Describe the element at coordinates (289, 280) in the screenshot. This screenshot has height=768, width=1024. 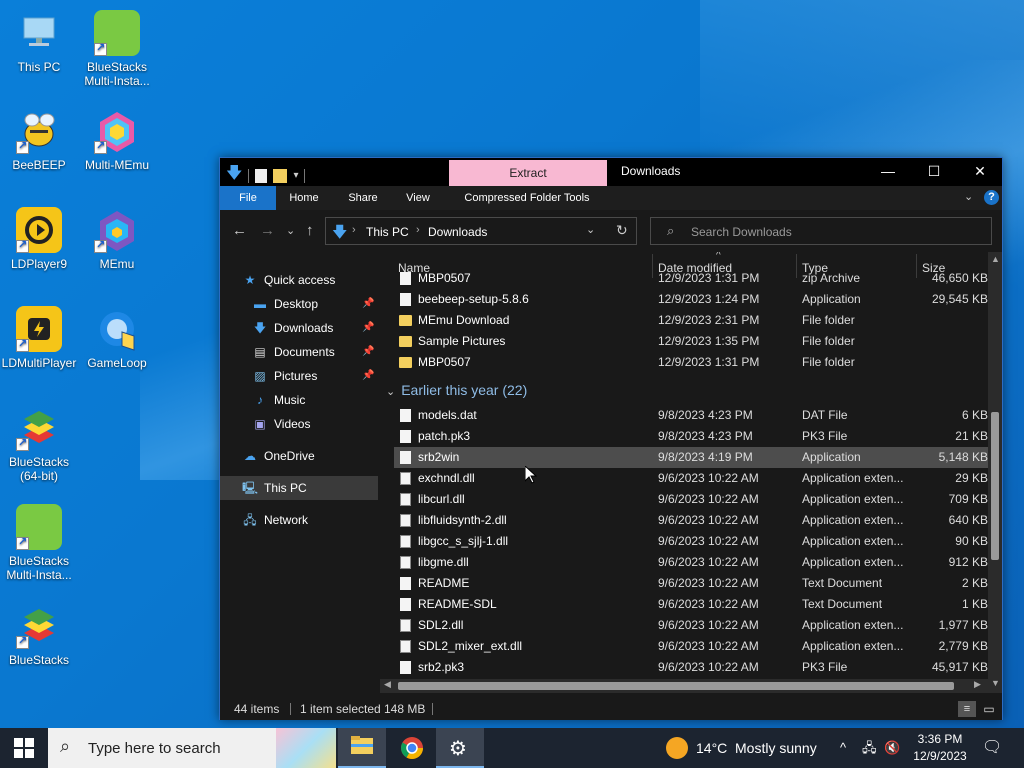
I see `nav-quick-access: ★ Quick access` at that location.